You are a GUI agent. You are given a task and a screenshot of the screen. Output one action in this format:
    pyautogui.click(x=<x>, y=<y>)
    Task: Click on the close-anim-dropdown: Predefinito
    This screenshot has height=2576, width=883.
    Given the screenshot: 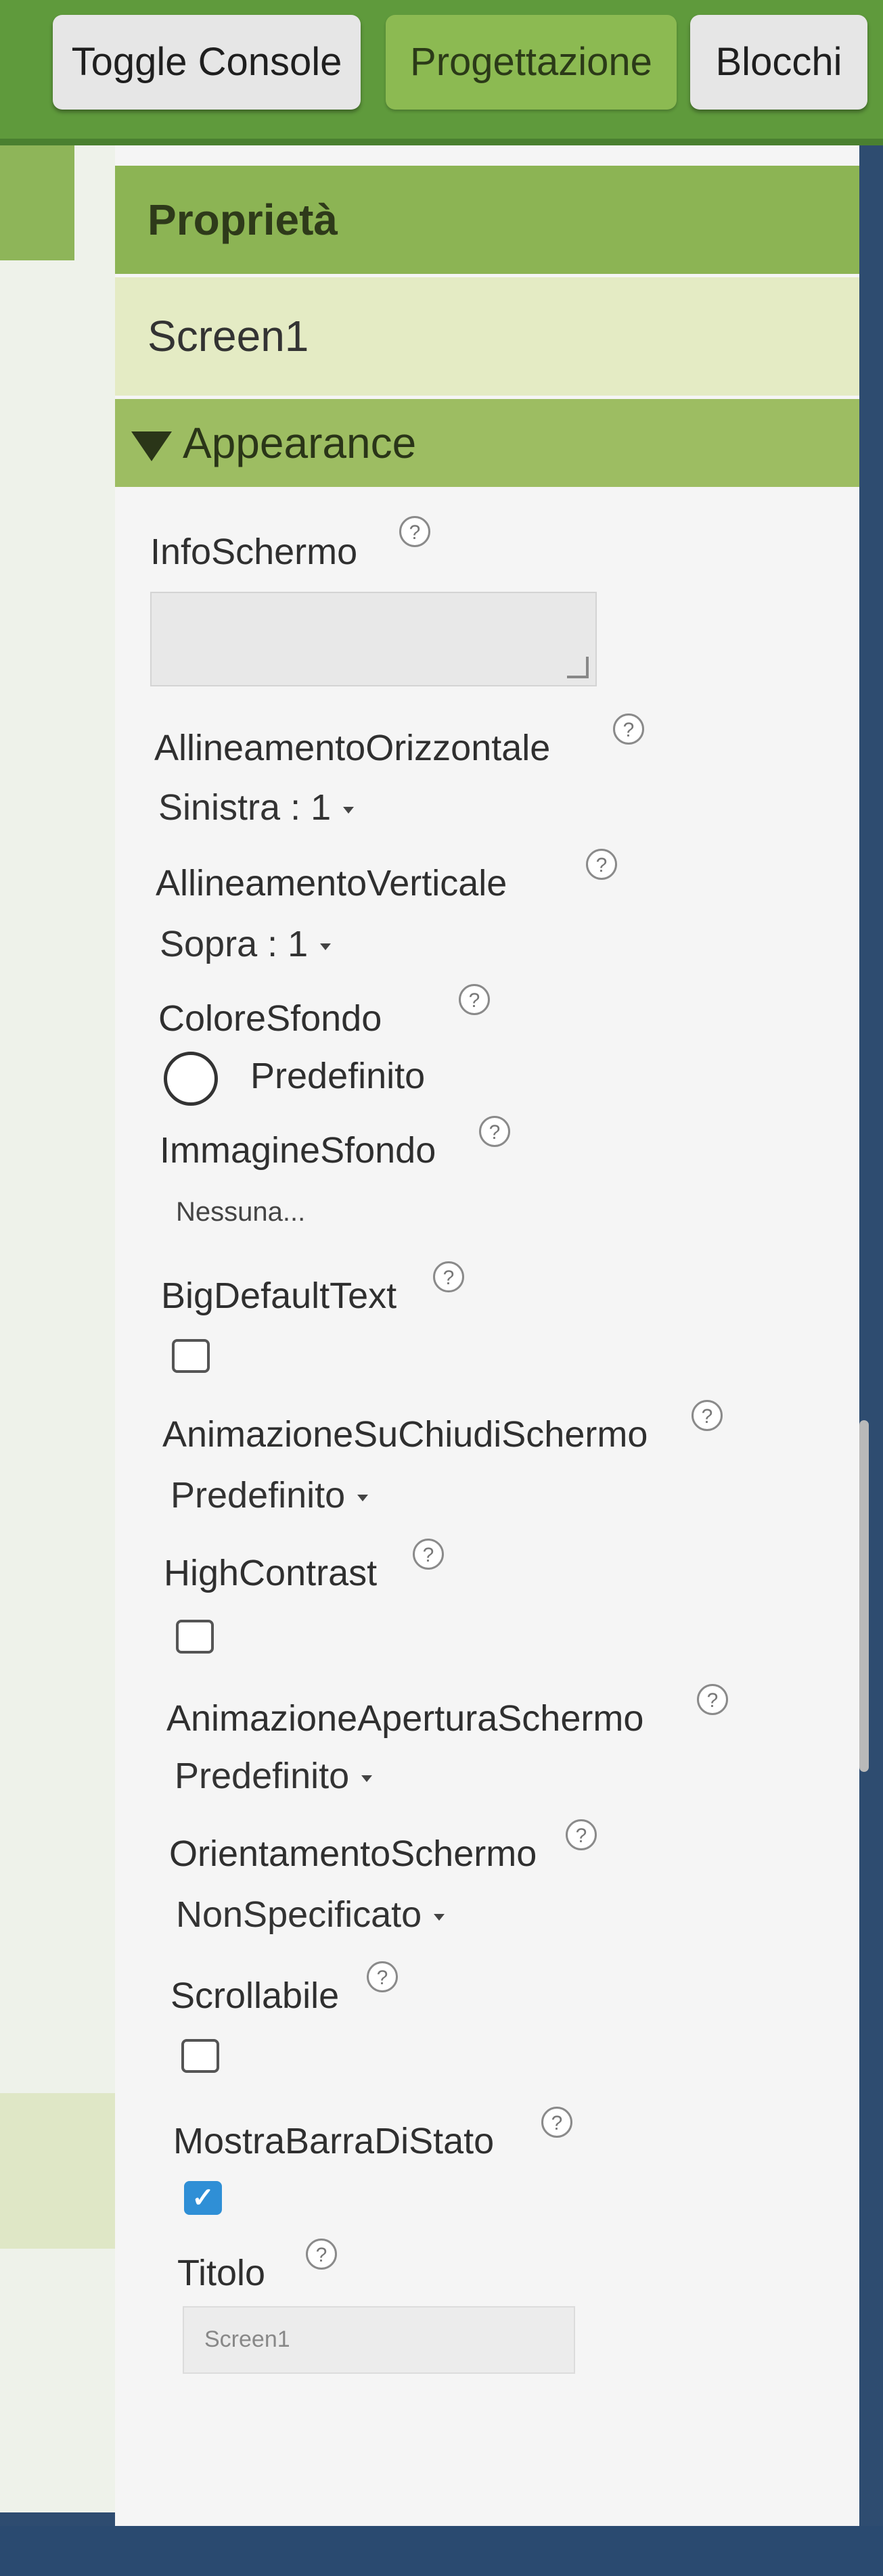 What is the action you would take?
    pyautogui.click(x=270, y=1495)
    